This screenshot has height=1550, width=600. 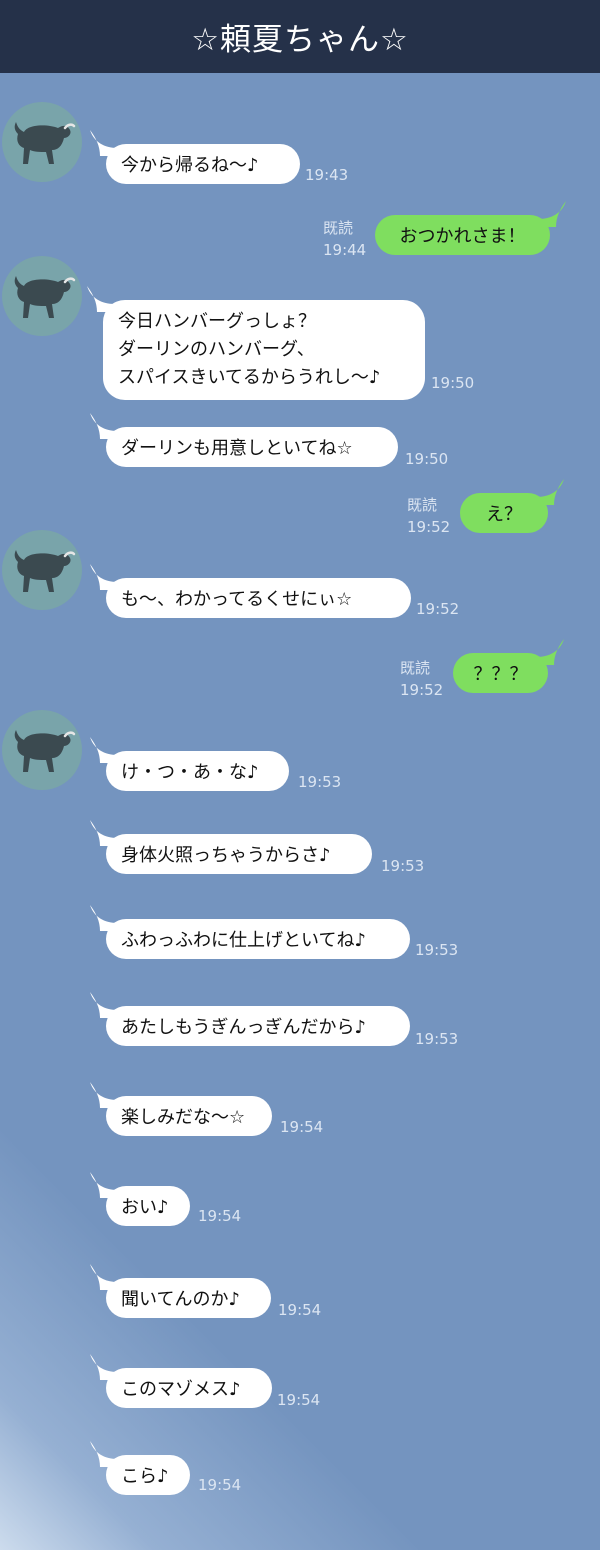 What do you see at coordinates (217, 321) in the screenshot?
I see `message-text: 今日ハンバーグっしょ？` at bounding box center [217, 321].